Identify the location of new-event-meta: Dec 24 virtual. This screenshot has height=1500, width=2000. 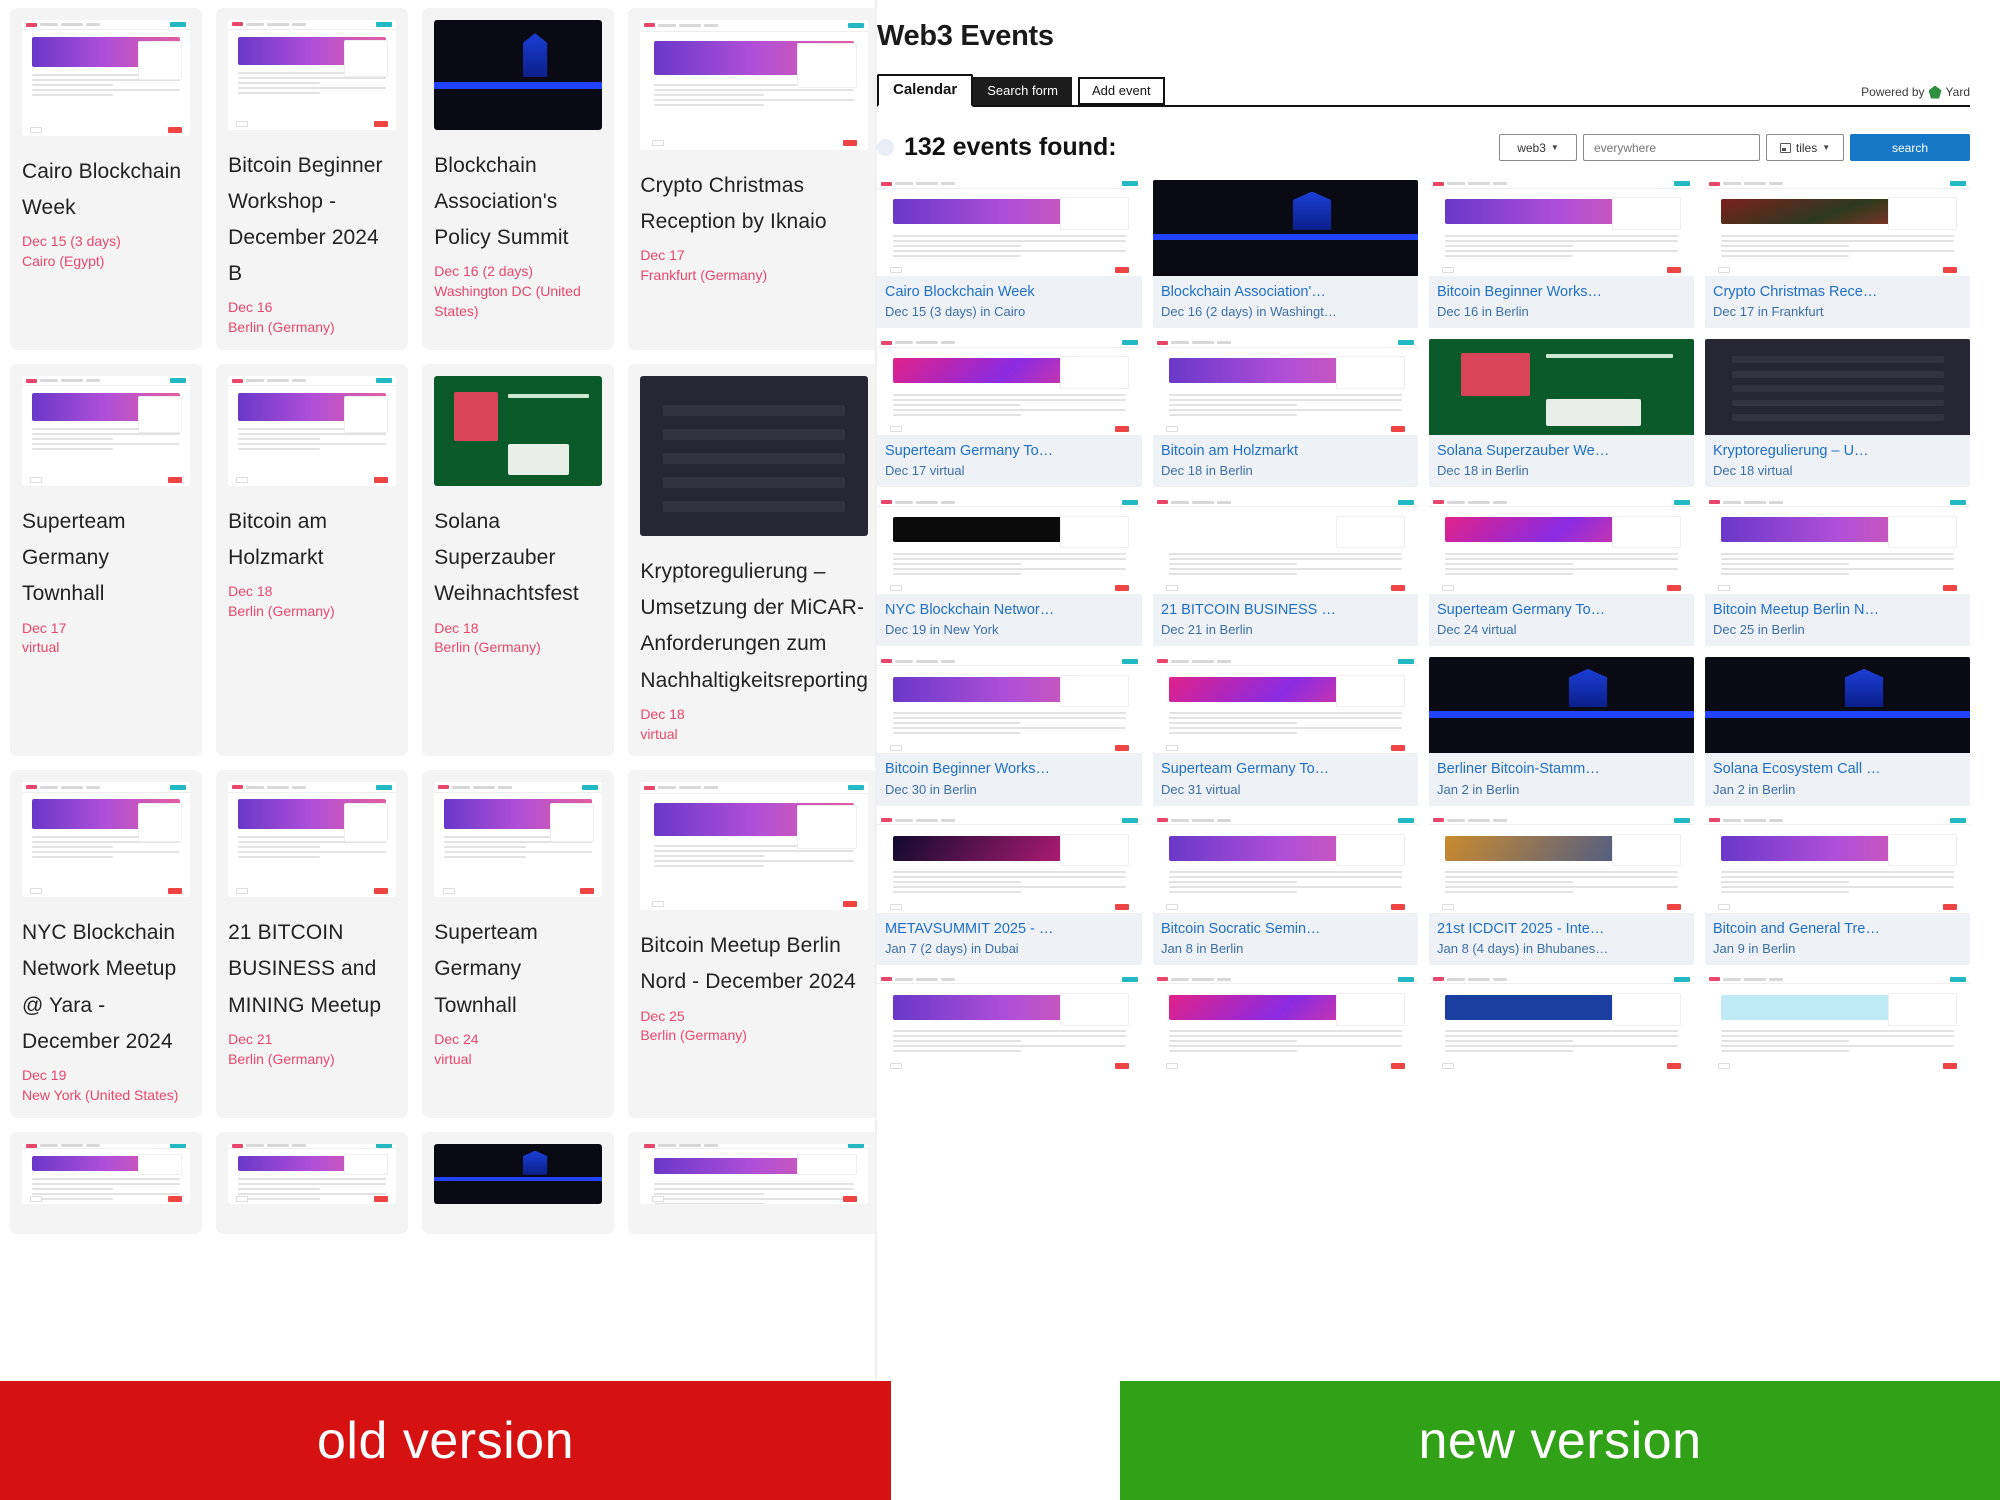
(1477, 630).